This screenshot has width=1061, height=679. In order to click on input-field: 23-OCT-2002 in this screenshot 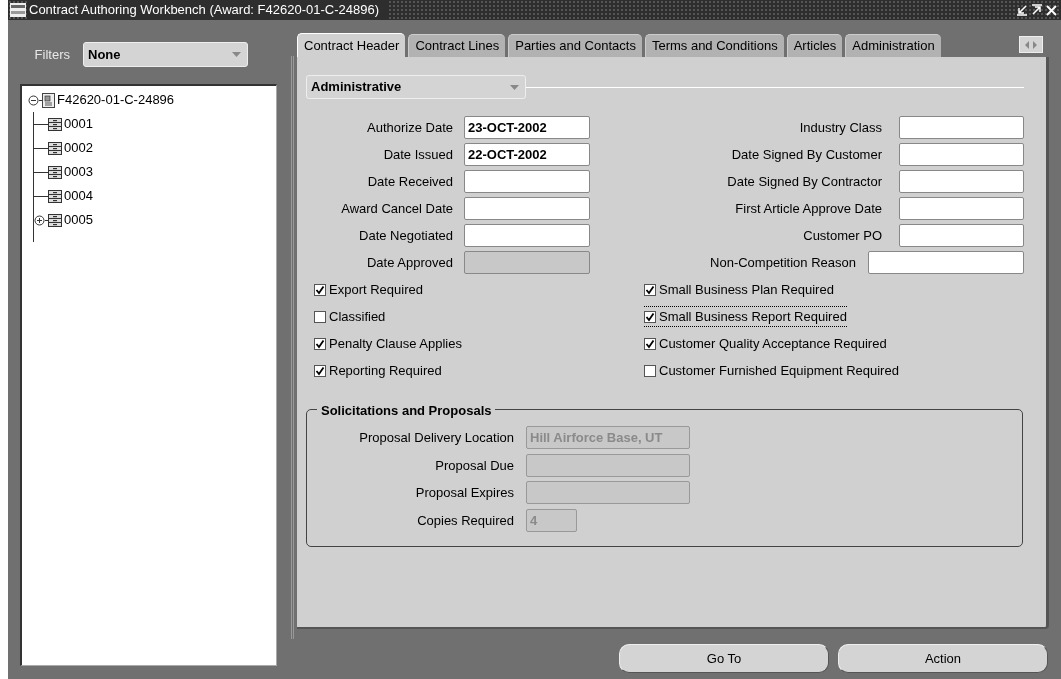, I will do `click(527, 127)`.